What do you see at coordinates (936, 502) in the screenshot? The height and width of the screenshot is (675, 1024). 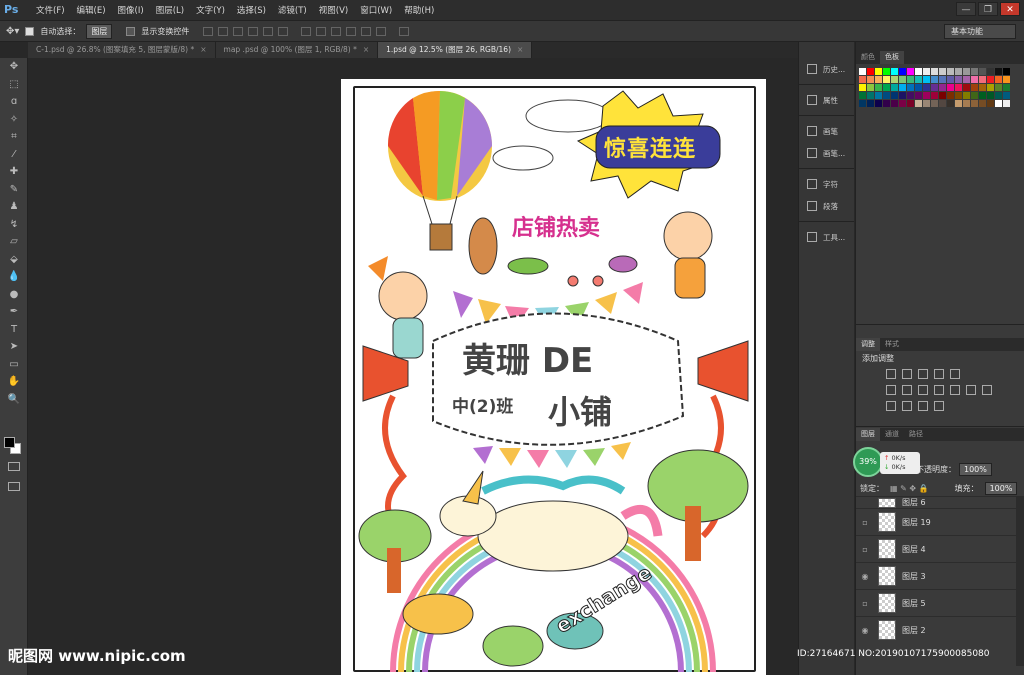 I see `layer-row: 图层 6` at bounding box center [936, 502].